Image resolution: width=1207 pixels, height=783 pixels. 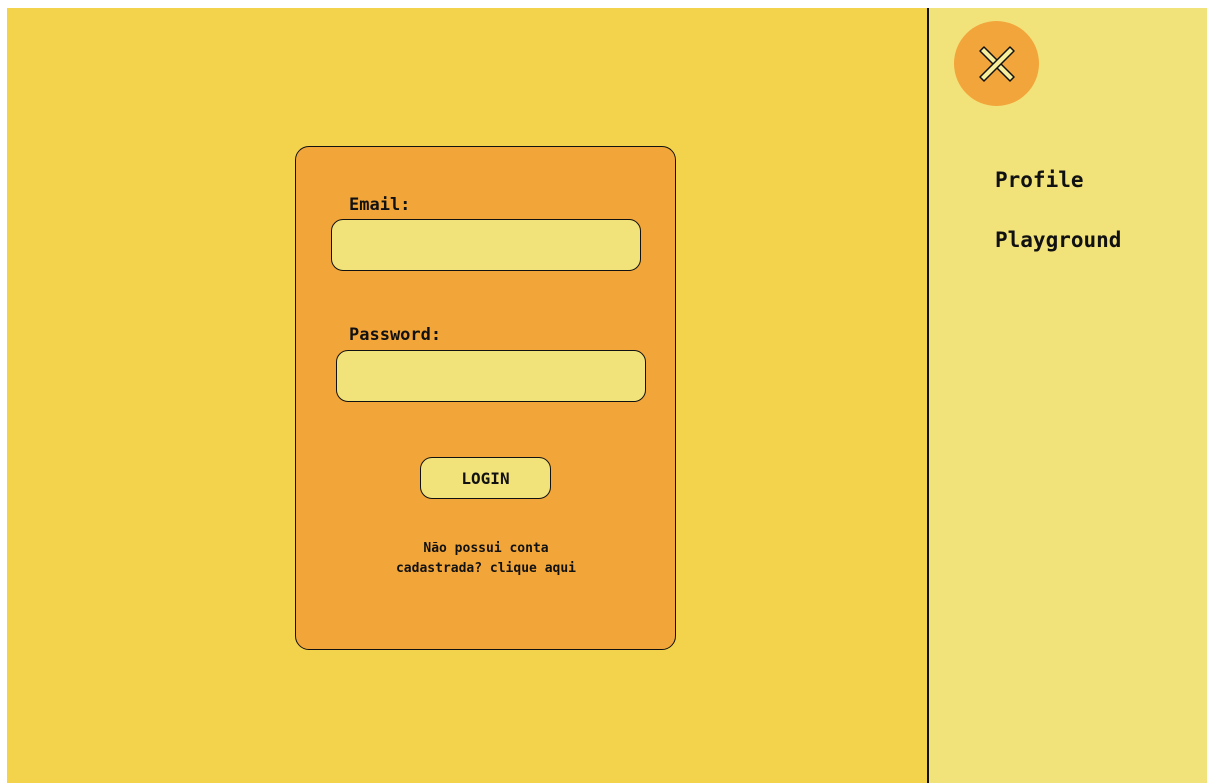 I want to click on signup-prompt-line2: cadastrada? clique aqui, so click(x=486, y=569).